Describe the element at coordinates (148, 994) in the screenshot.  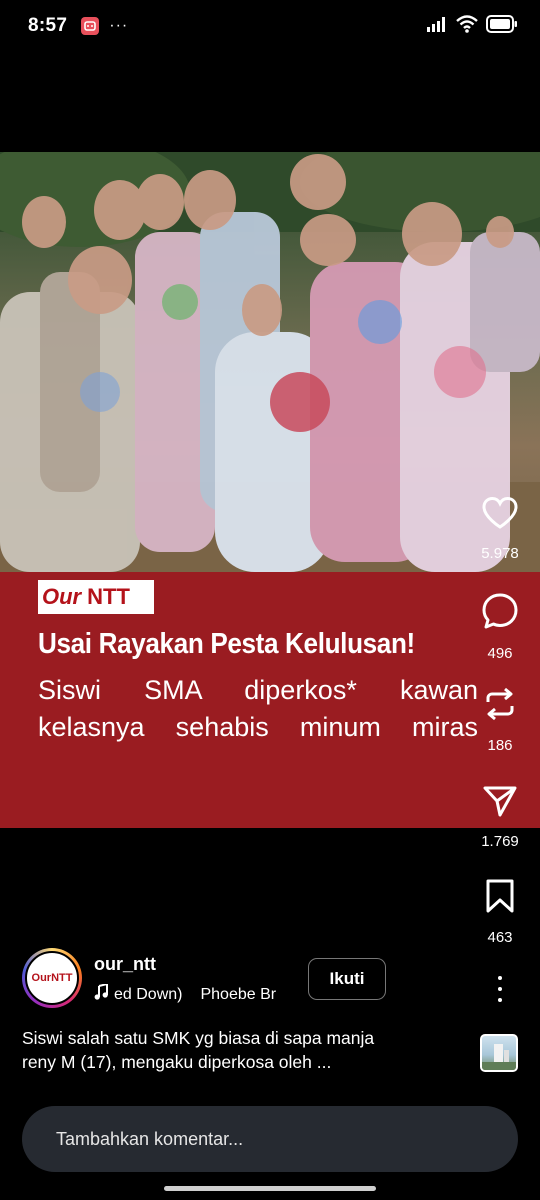
I see `music-title: ed Down)` at that location.